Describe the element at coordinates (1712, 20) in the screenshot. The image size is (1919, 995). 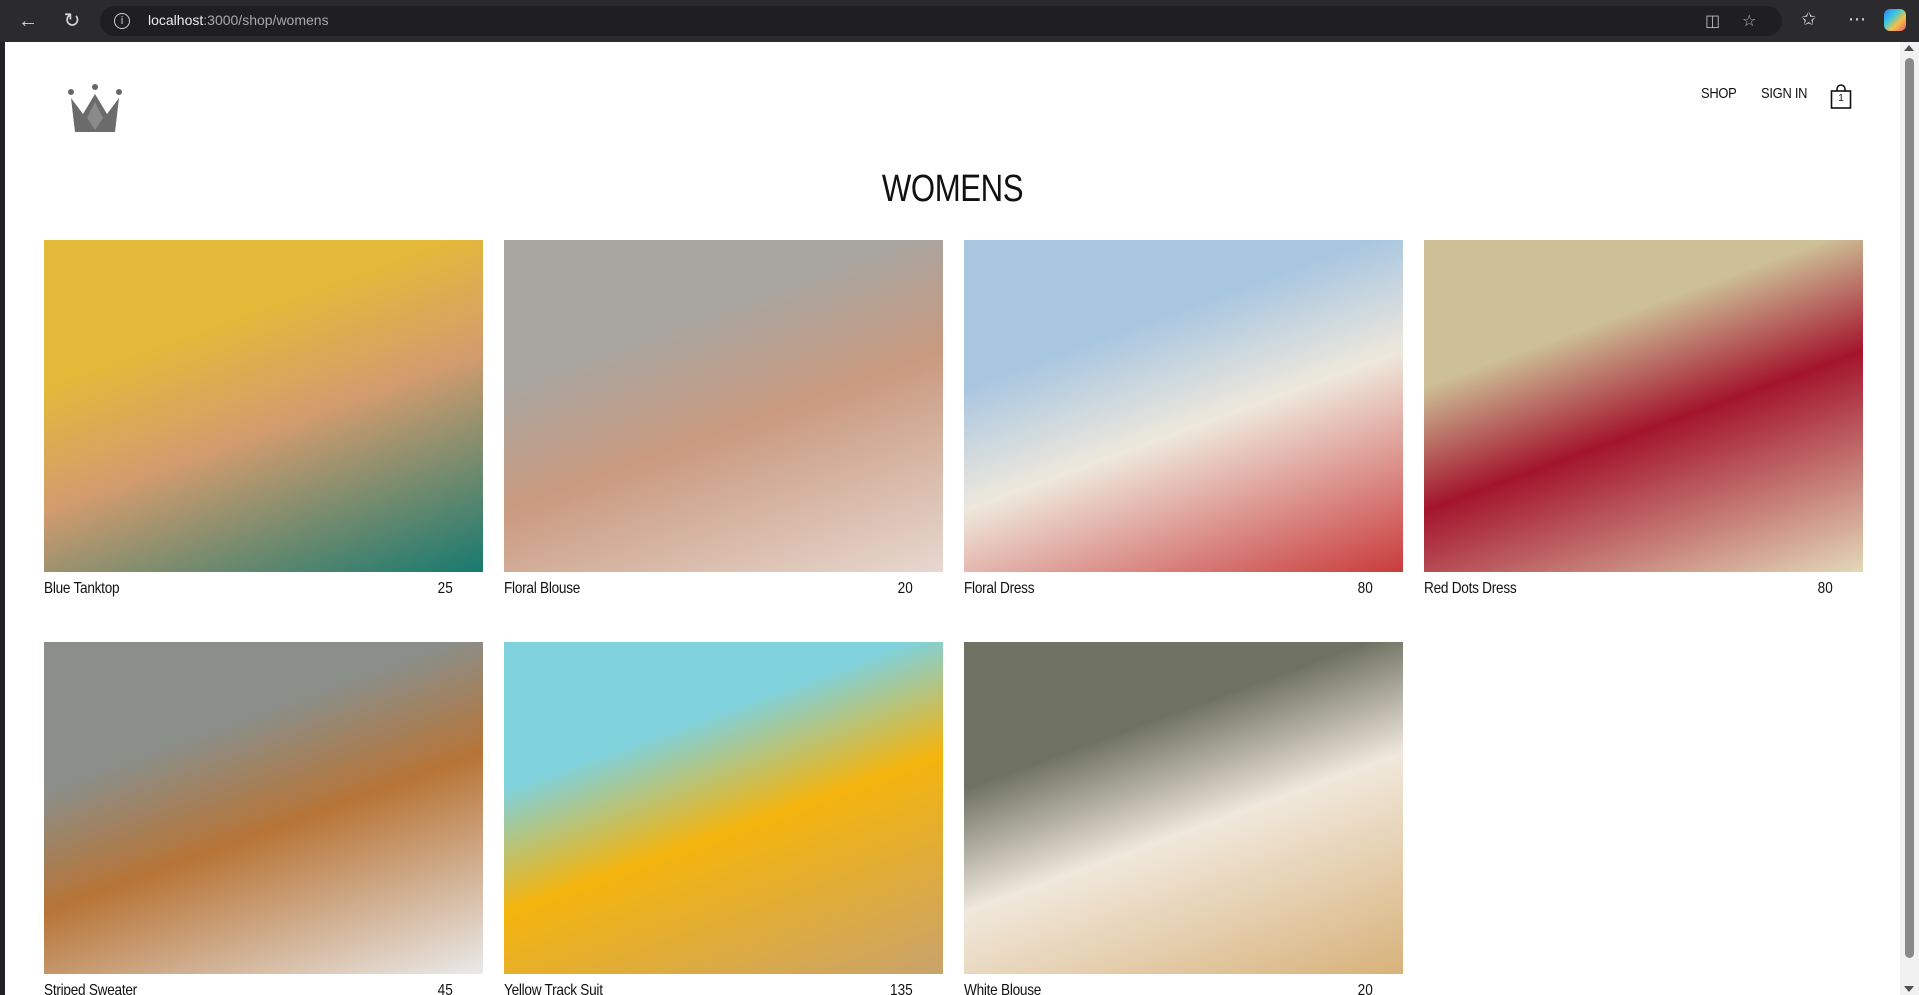
I see `app-available-icon: ◫` at that location.